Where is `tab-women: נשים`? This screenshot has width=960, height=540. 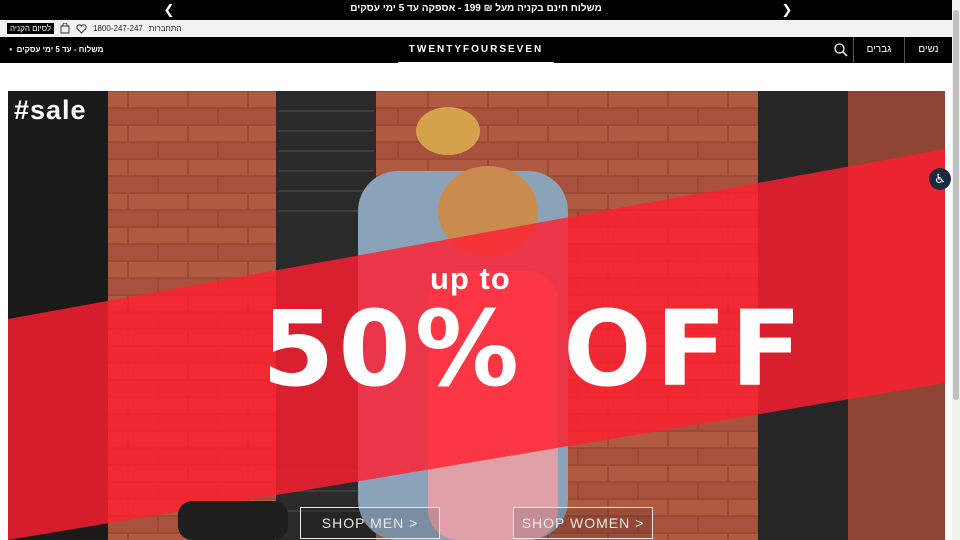 tab-women: נשים is located at coordinates (928, 50).